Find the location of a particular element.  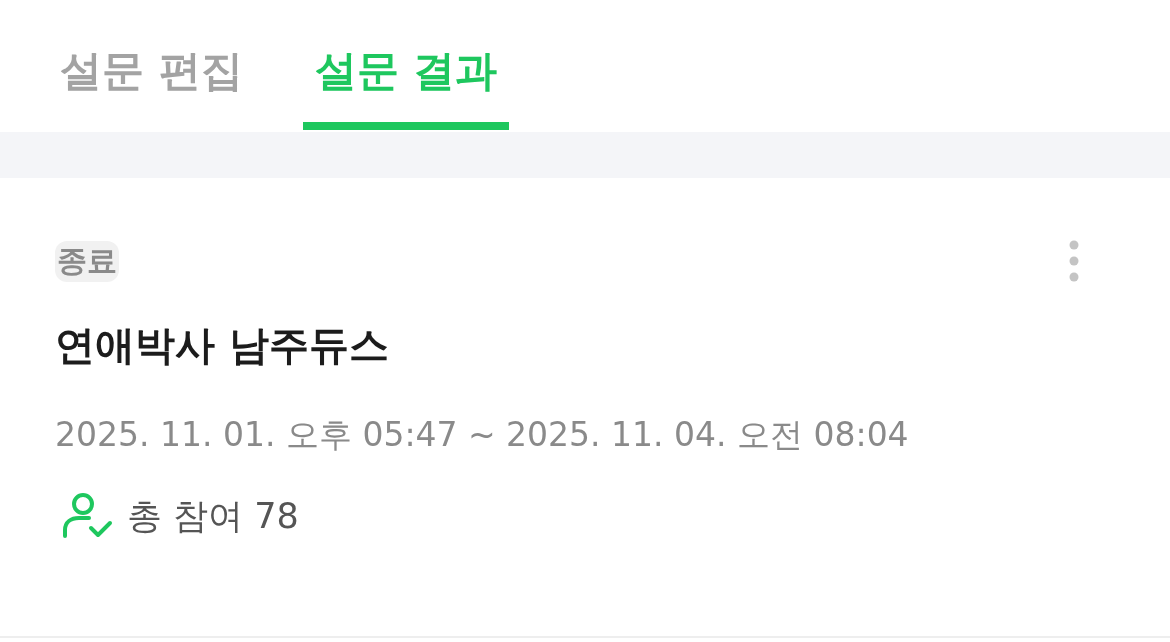

status-badge: 종료 is located at coordinates (87, 261).